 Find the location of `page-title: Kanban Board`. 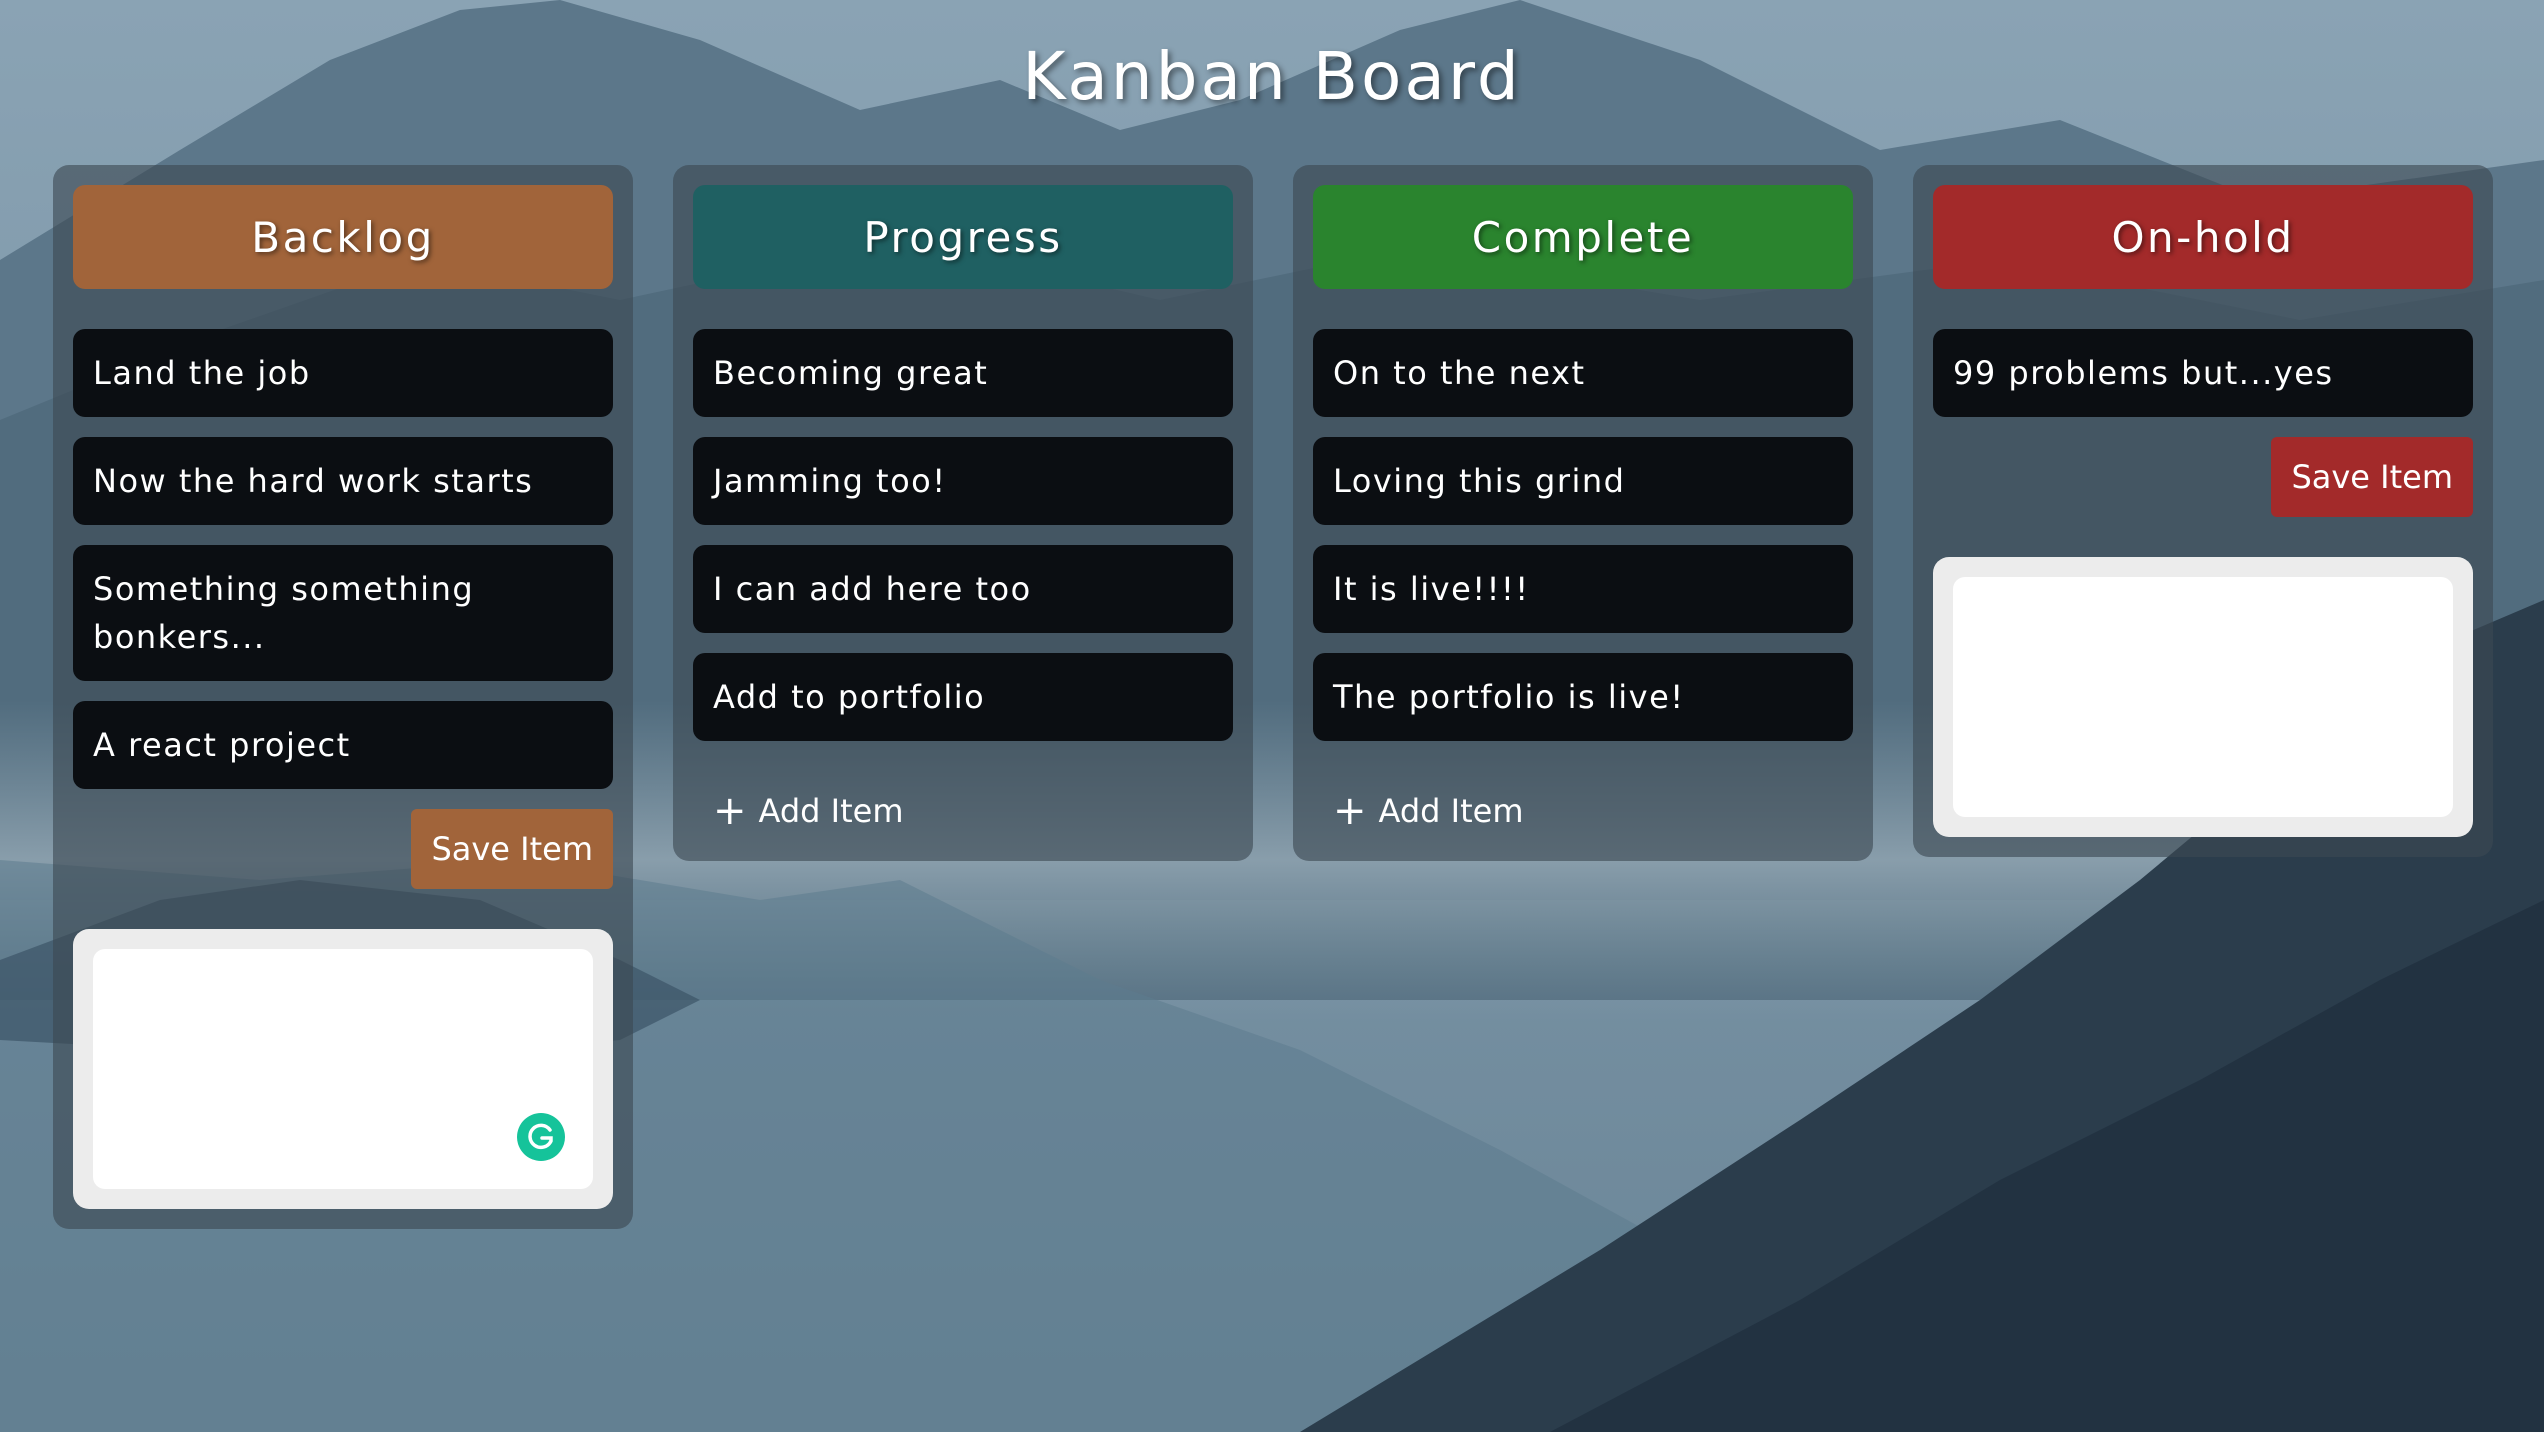

page-title: Kanban Board is located at coordinates (1272, 76).